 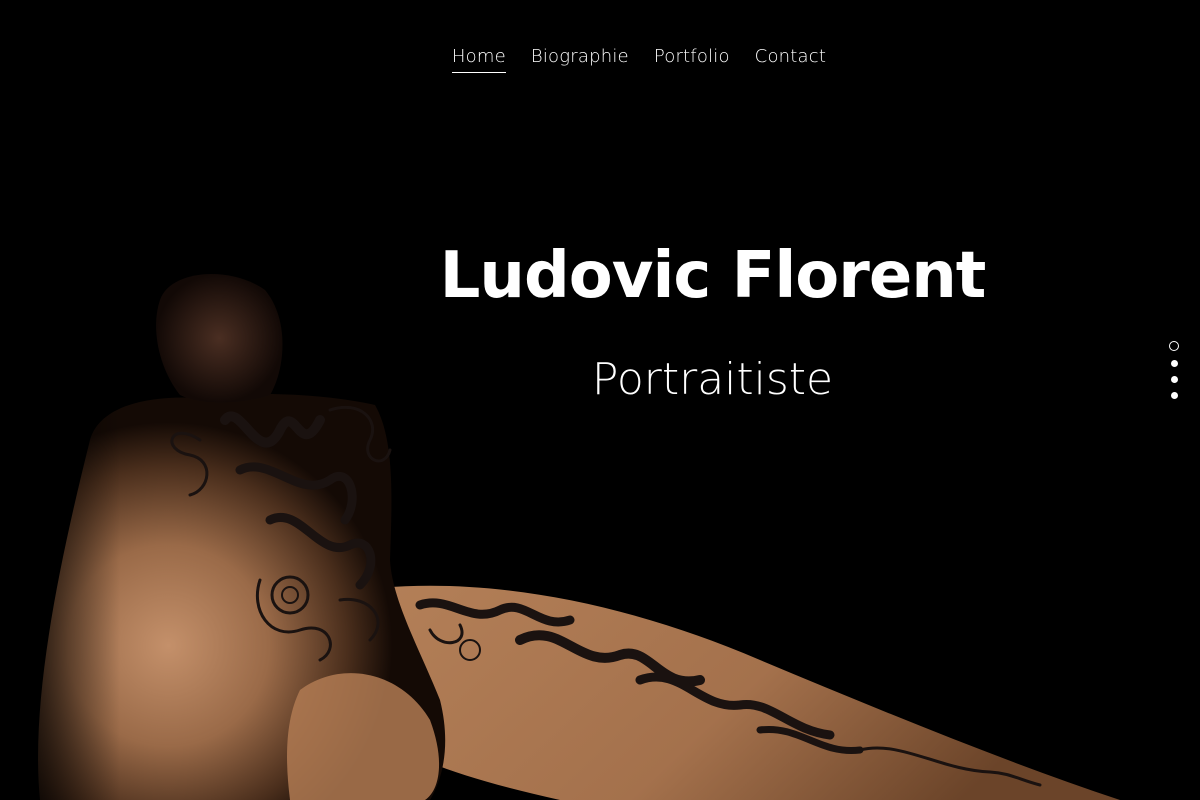 I want to click on main-nav: Home Biographie Portfolio Contact, so click(x=600, y=59).